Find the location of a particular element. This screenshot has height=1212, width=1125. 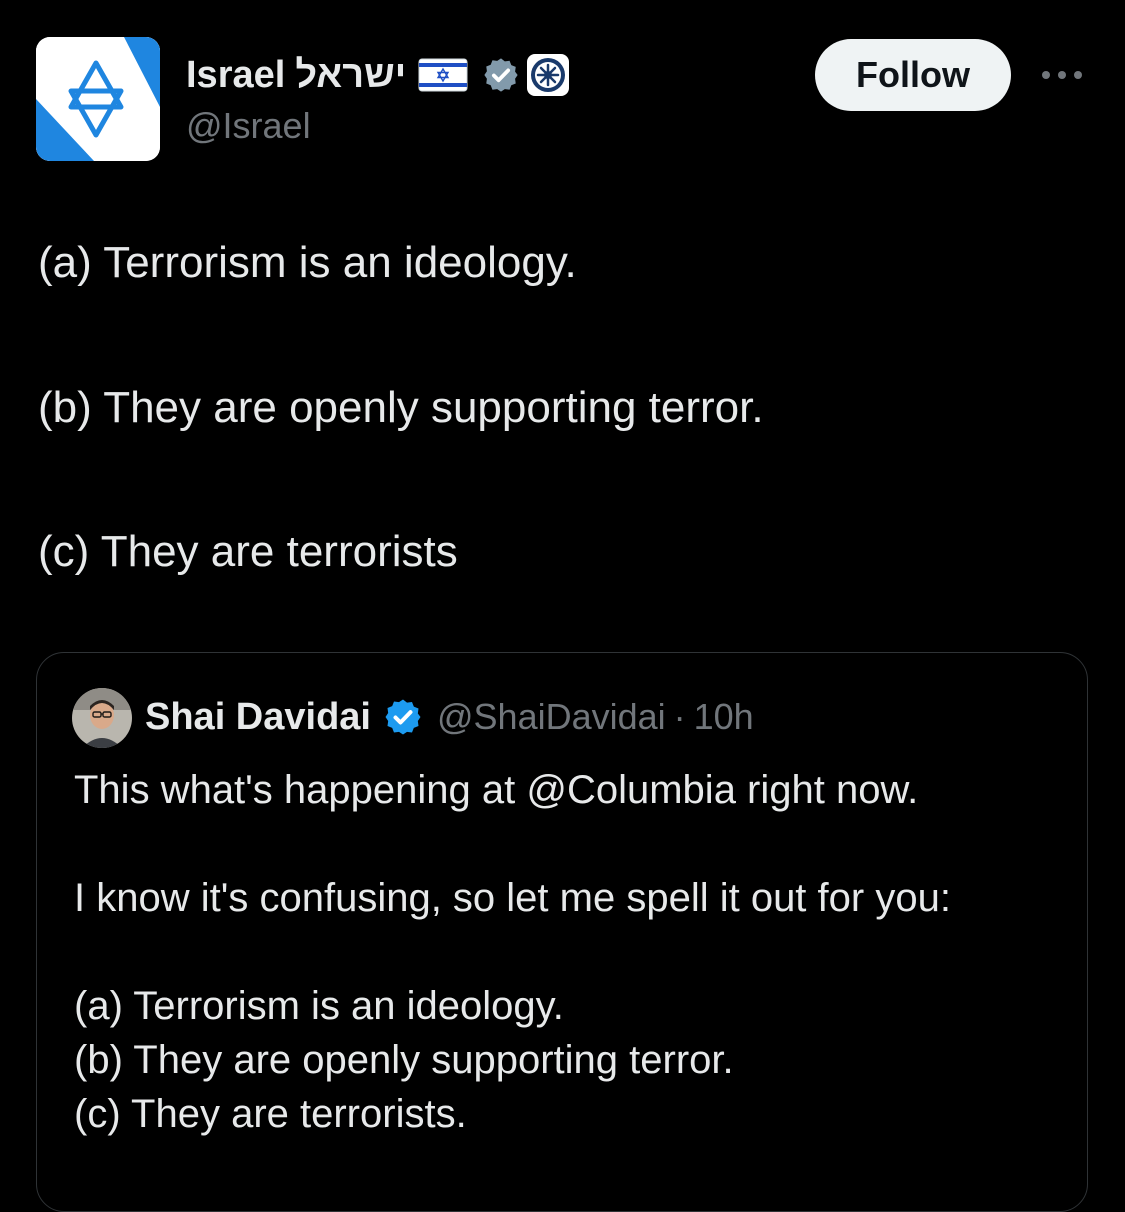

gray-verified-checkmark-icon is located at coordinates (501, 75).